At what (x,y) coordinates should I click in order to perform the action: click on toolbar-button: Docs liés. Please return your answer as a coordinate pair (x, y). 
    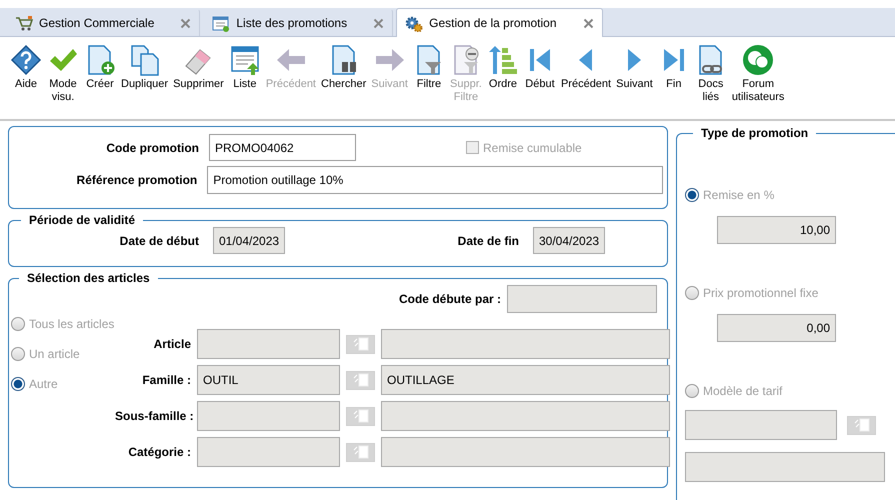
    Looking at the image, I should click on (710, 74).